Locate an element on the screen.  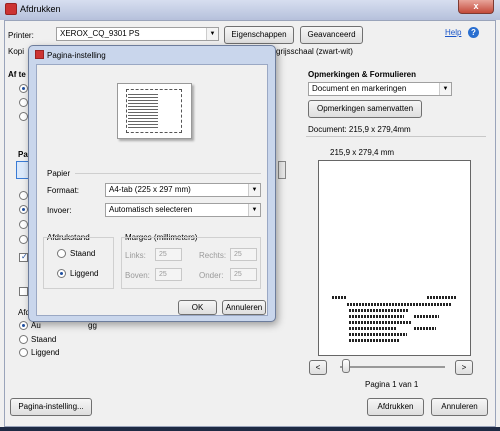
title-bar is located at coordinates (250, 9).